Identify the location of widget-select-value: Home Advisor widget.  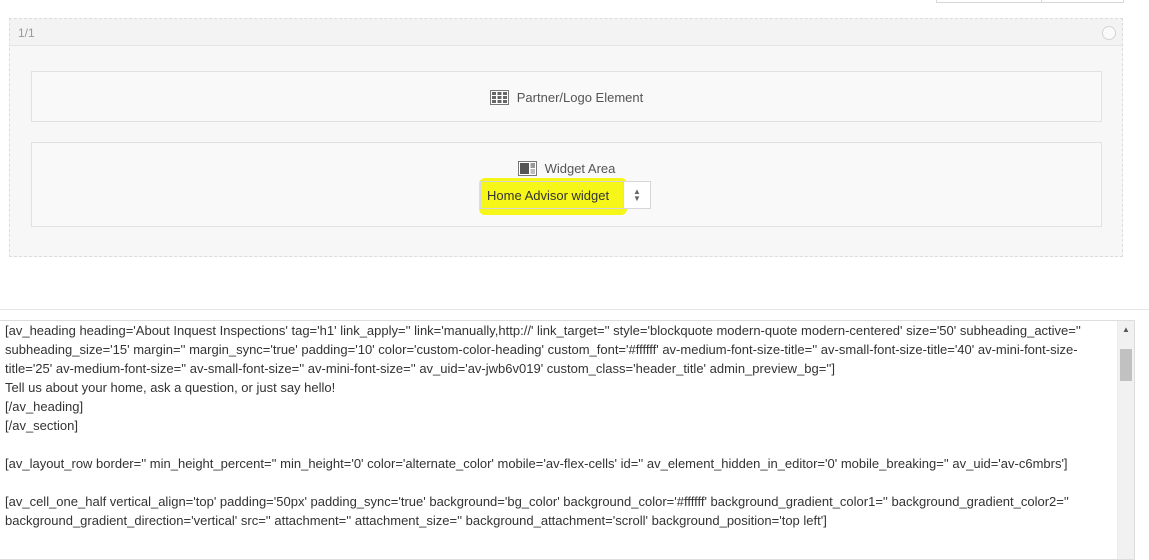
(548, 195).